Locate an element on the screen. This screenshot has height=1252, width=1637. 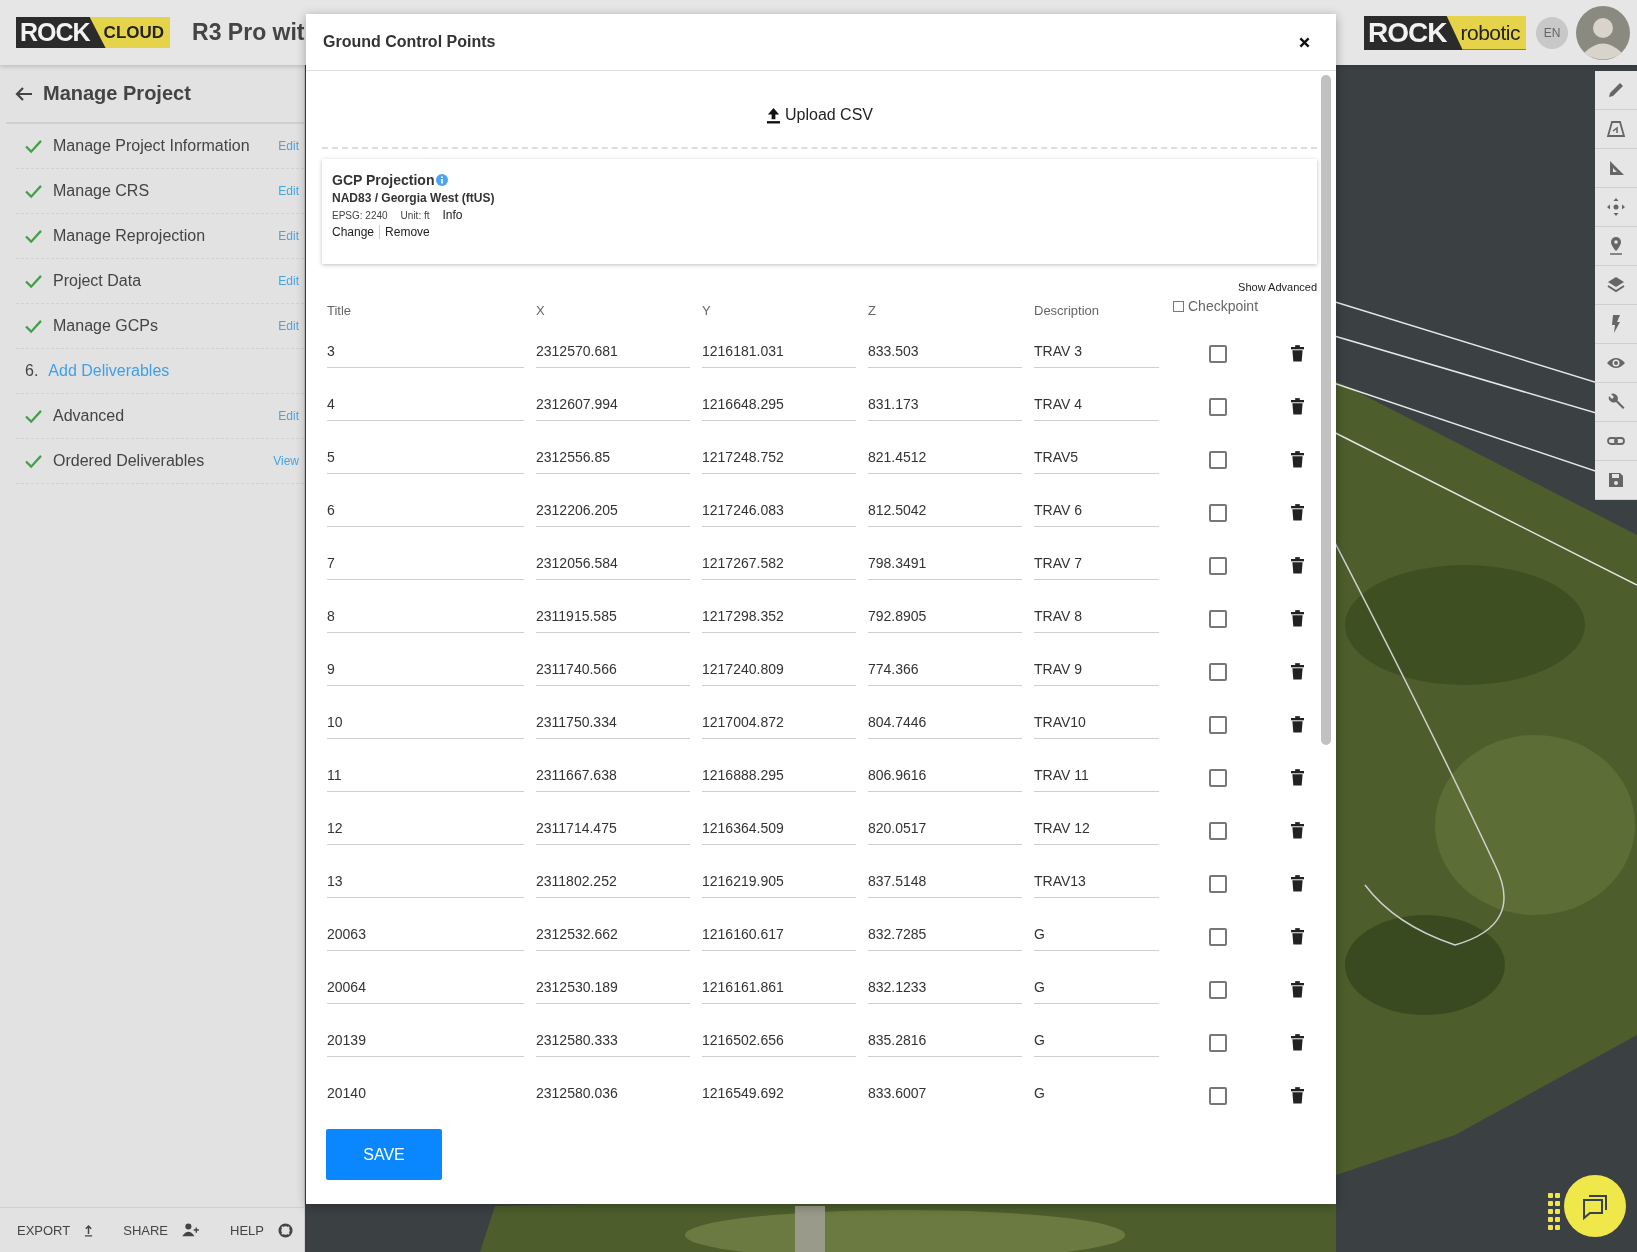
z-field: 832.1233 is located at coordinates (945, 987).